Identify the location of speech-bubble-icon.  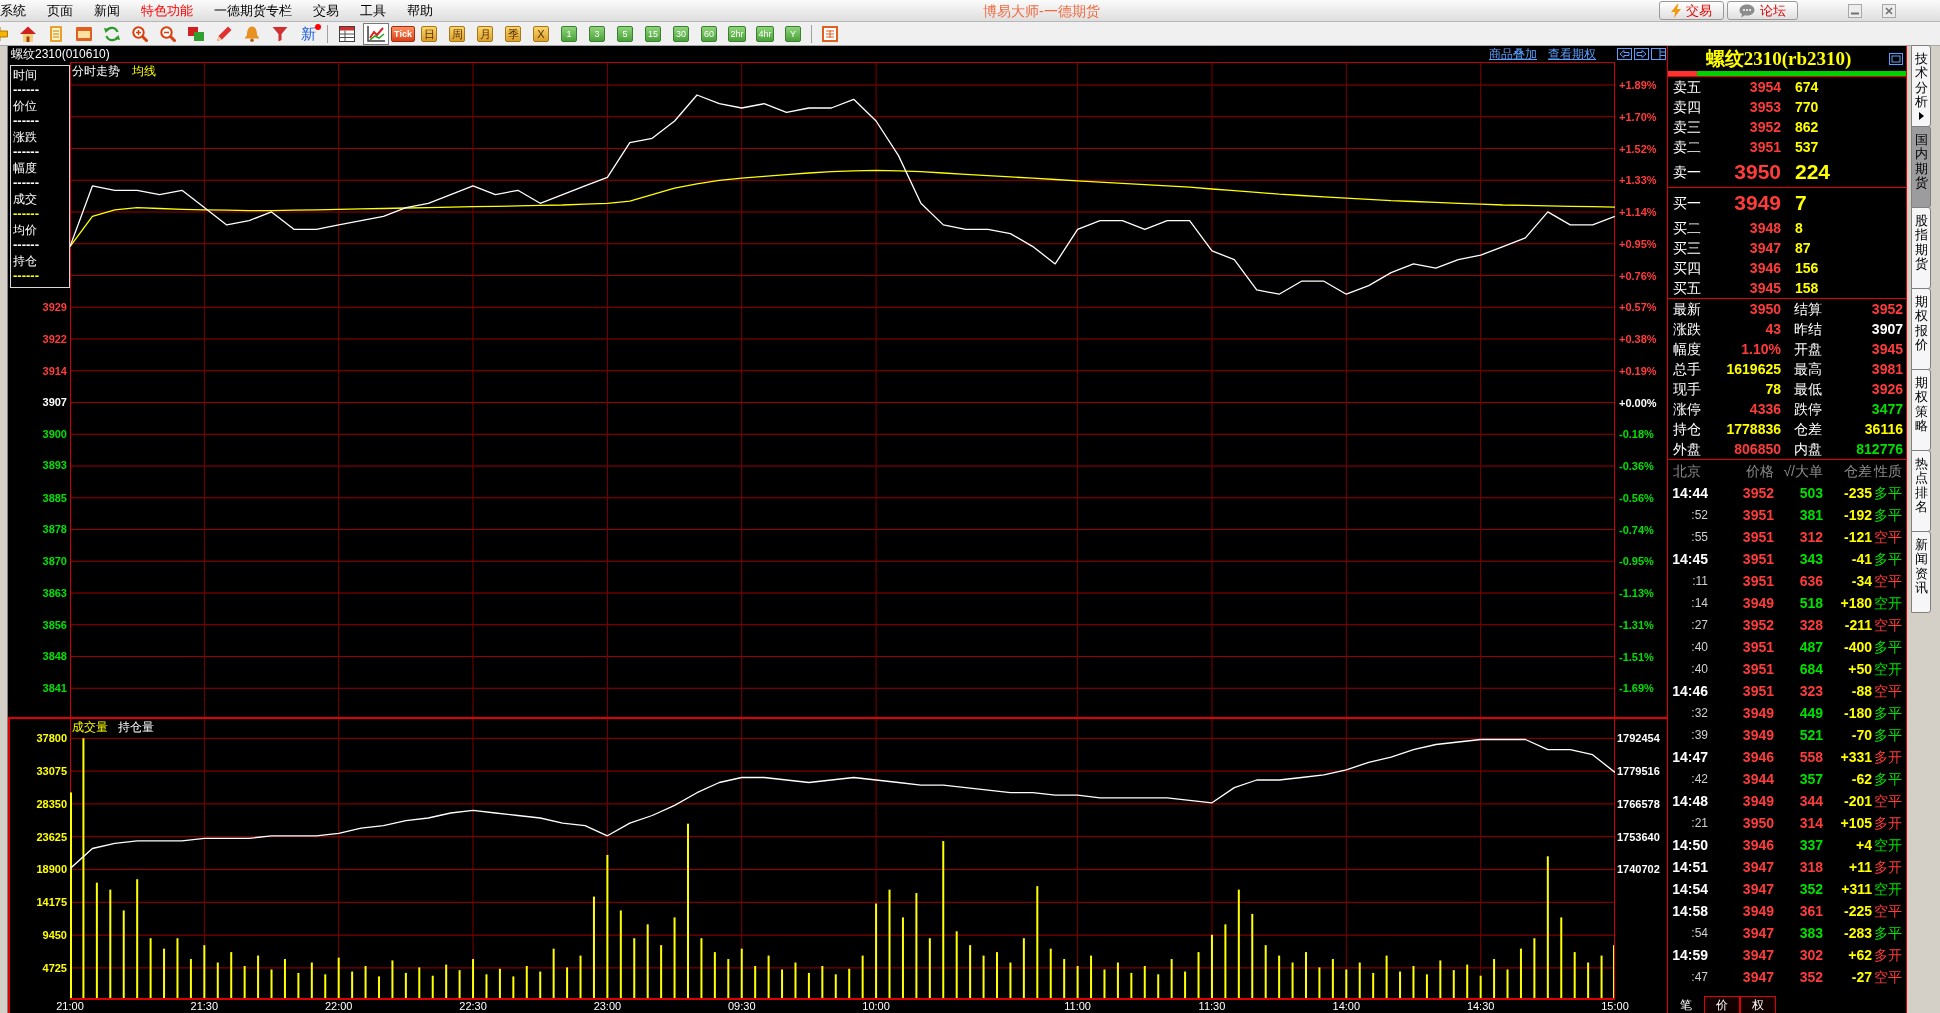
(1747, 10).